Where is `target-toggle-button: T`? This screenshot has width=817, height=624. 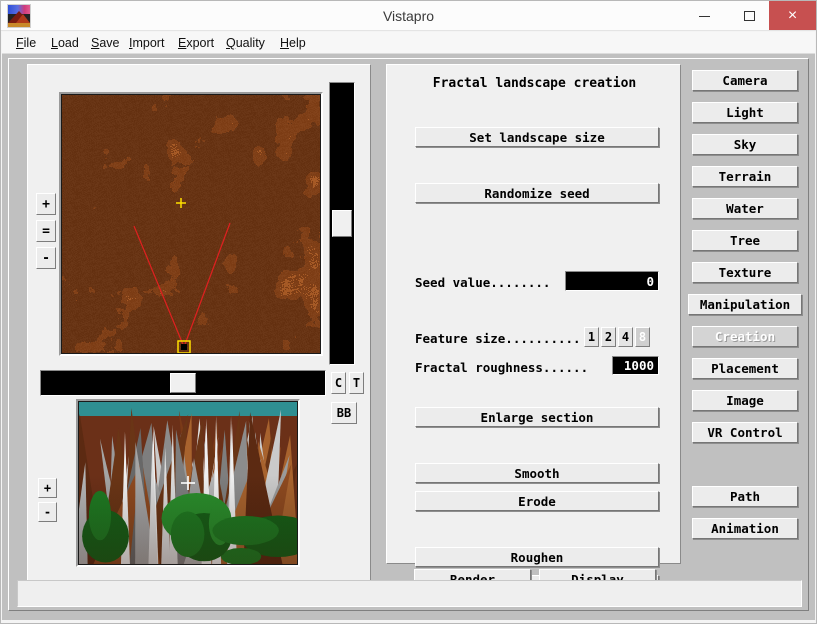 target-toggle-button: T is located at coordinates (356, 383).